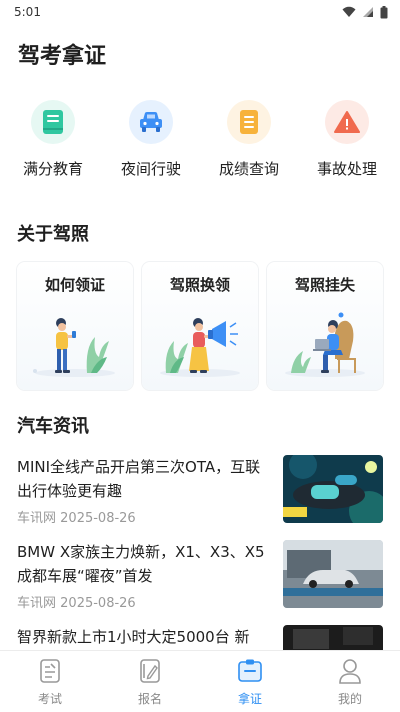 This screenshot has height=712, width=400. I want to click on nav-tab-profile: 我的, so click(350, 681).